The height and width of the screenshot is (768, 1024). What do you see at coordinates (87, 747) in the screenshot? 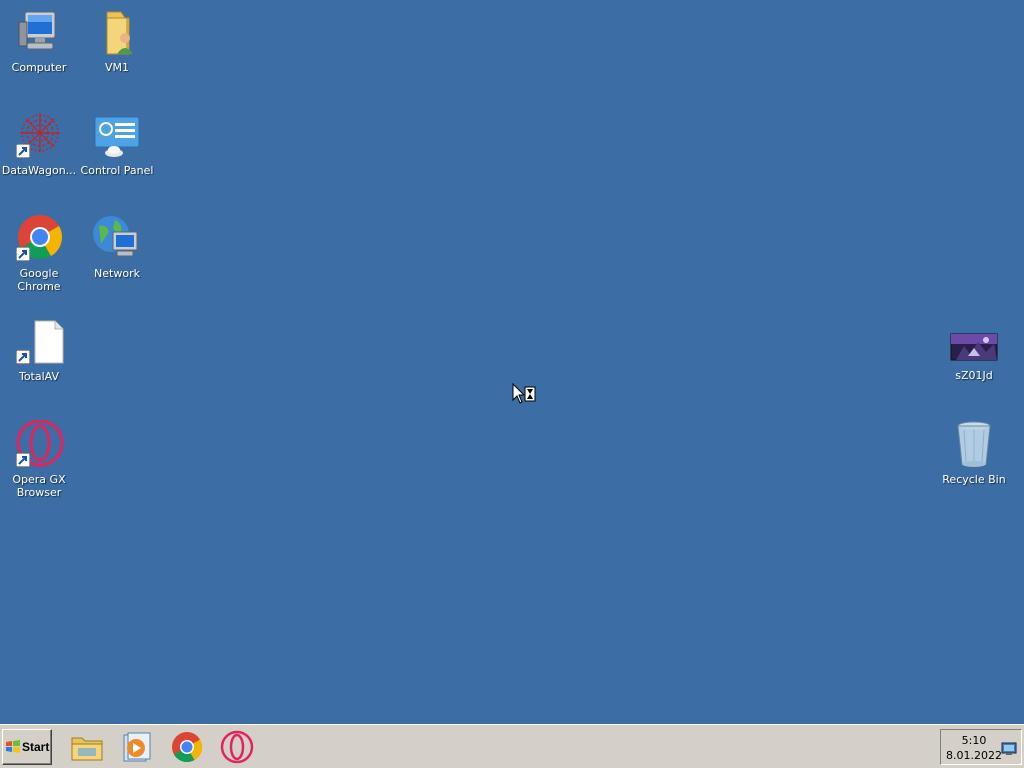
I see `explorer-icon` at bounding box center [87, 747].